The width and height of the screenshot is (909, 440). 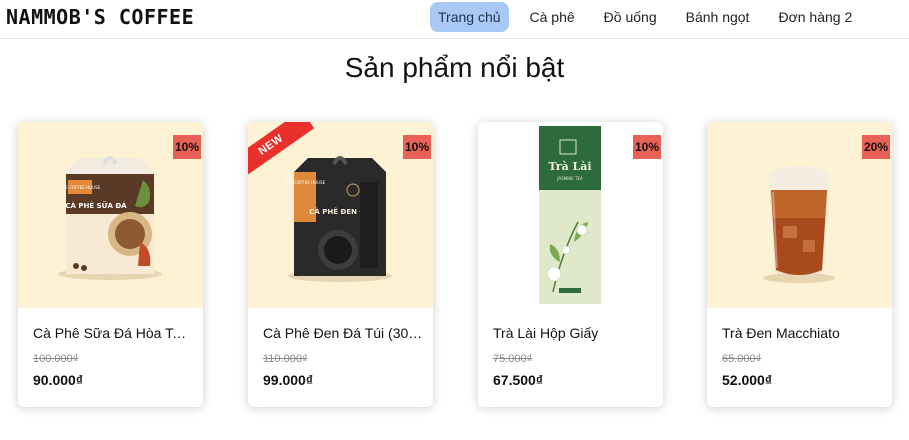 What do you see at coordinates (288, 380) in the screenshot?
I see `price: 99.000₫` at bounding box center [288, 380].